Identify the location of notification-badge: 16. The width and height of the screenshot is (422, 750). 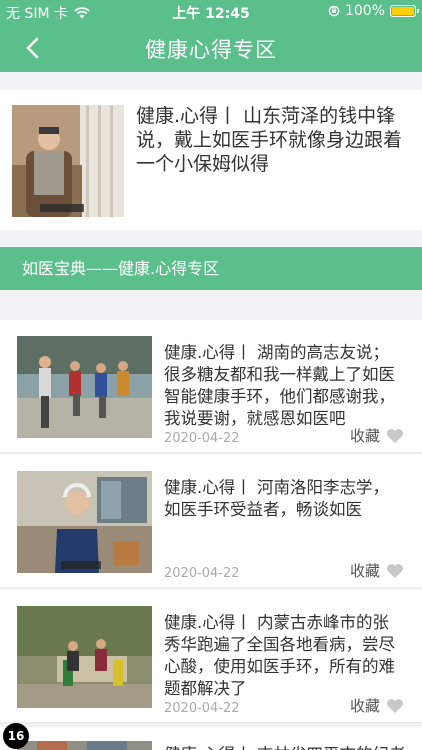
(16, 736).